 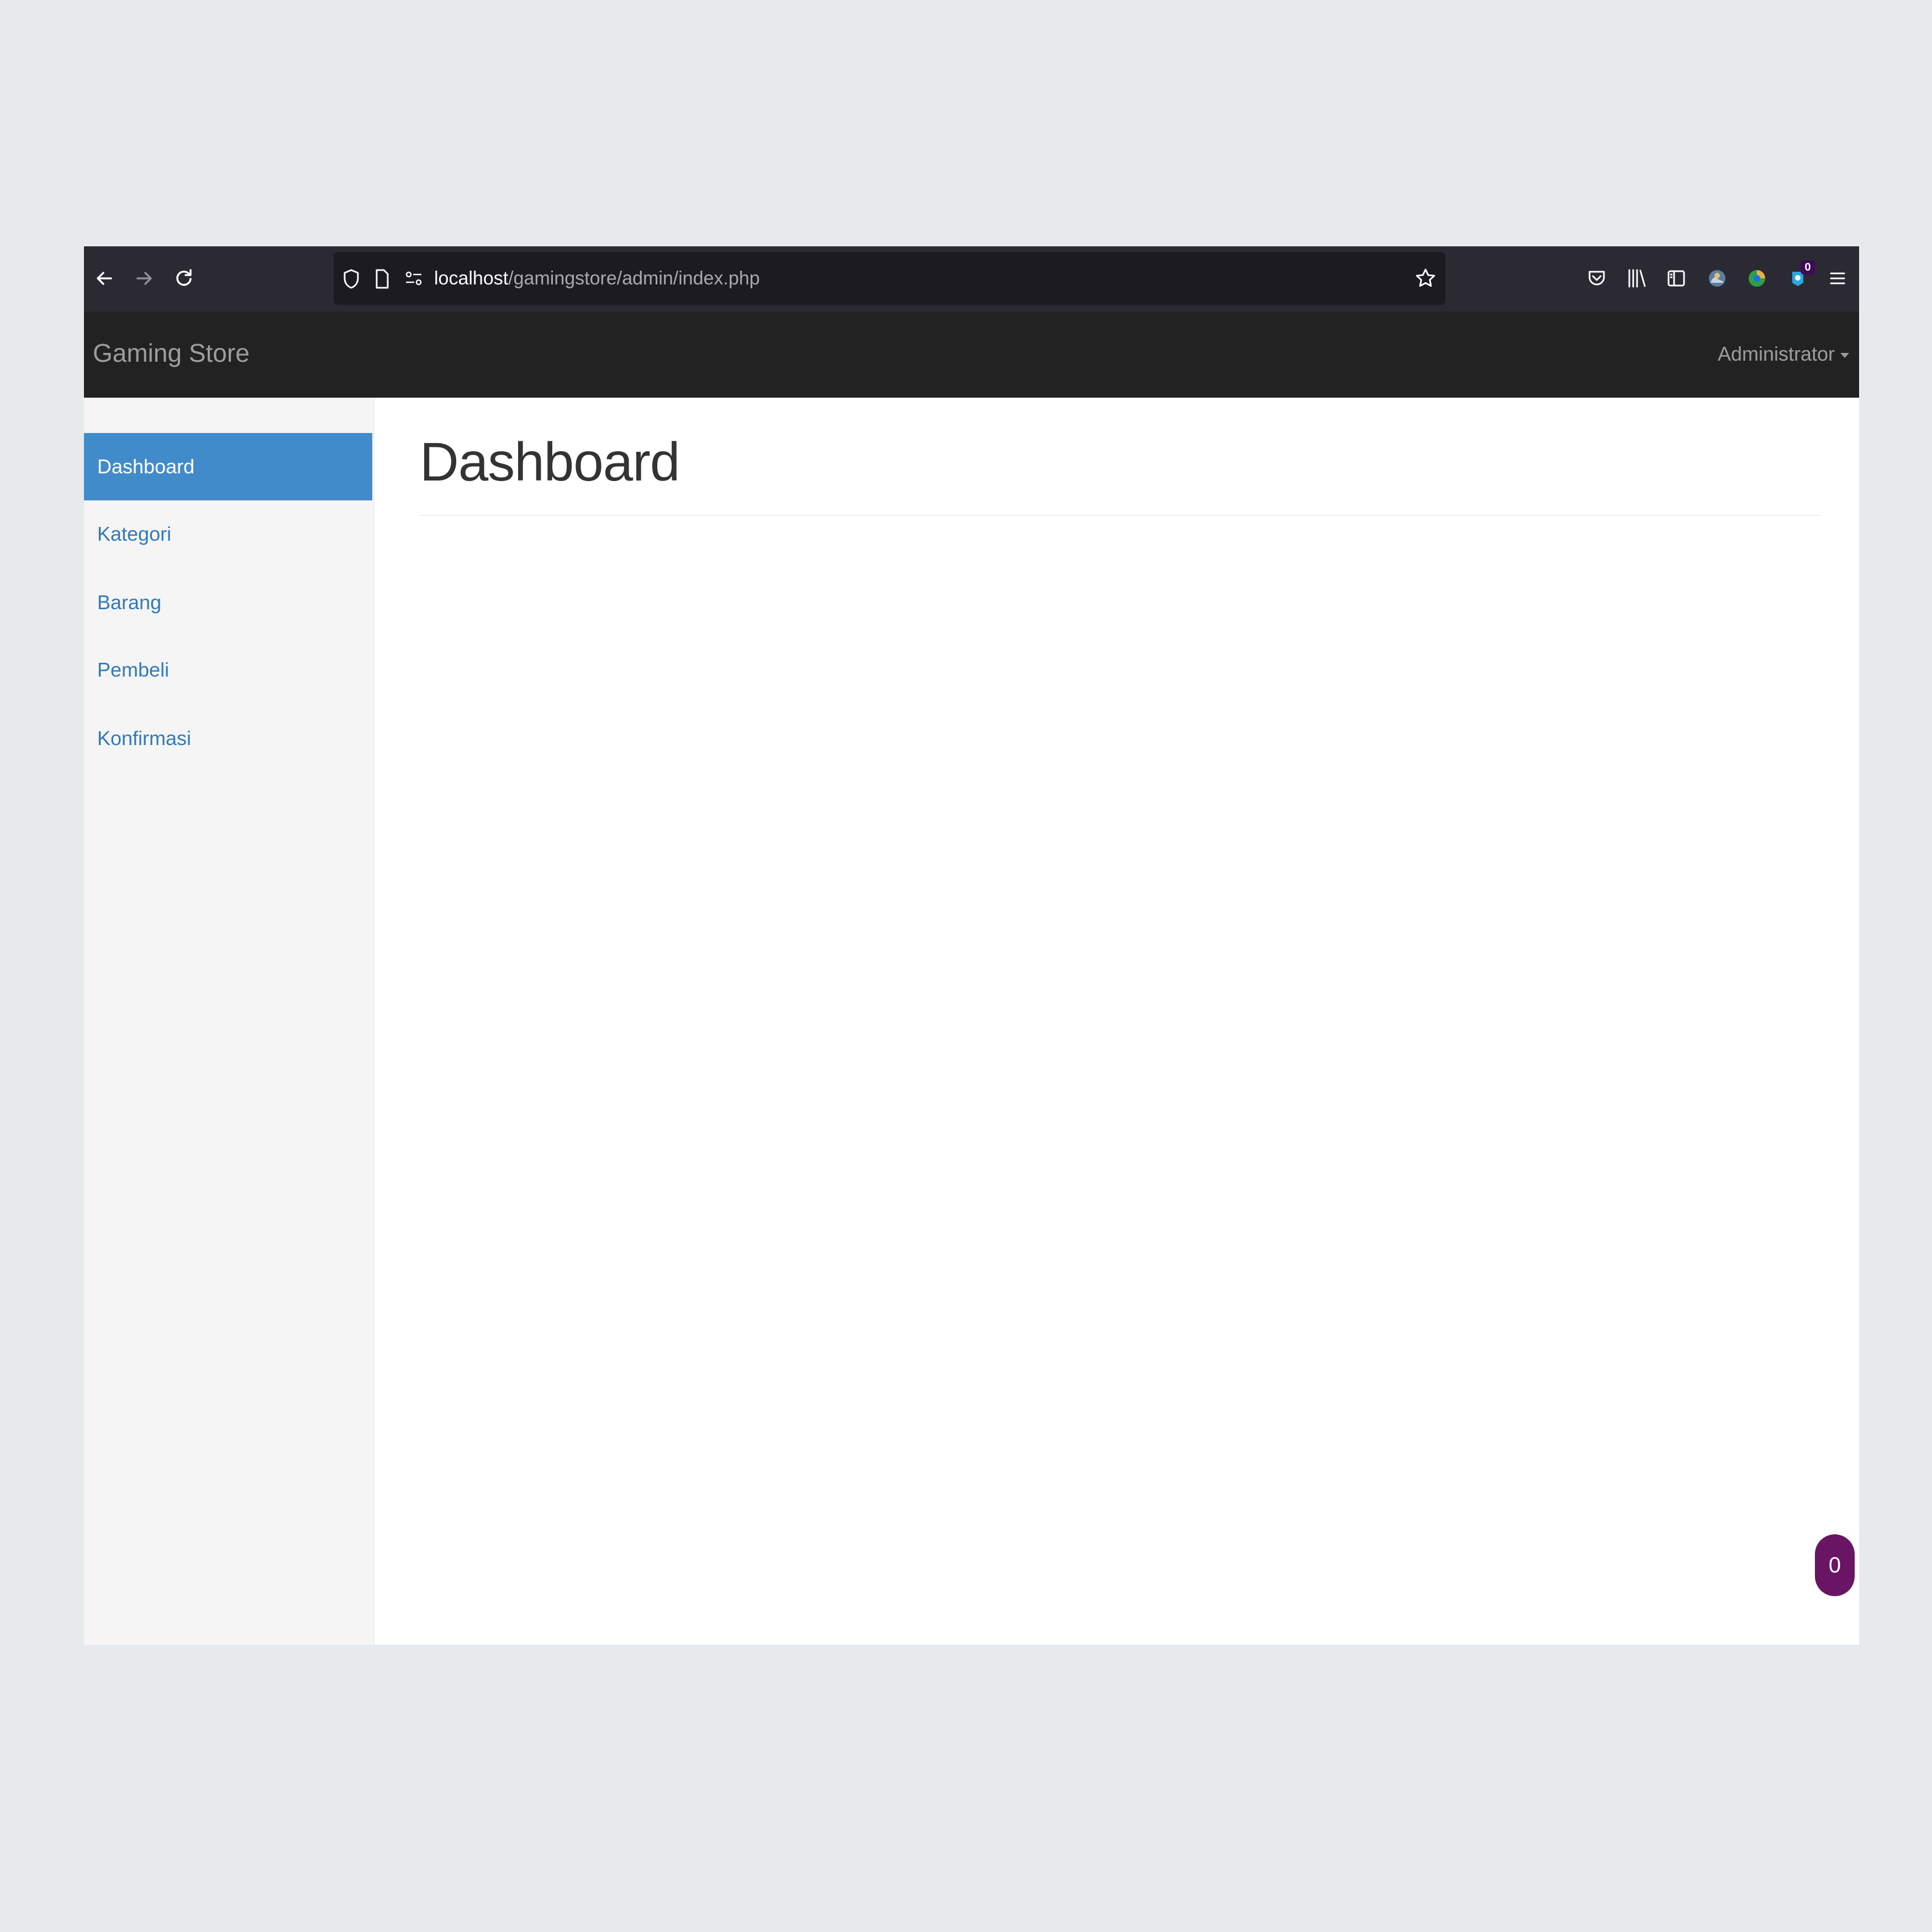 I want to click on brand-link: Gaming Store, so click(x=171, y=353).